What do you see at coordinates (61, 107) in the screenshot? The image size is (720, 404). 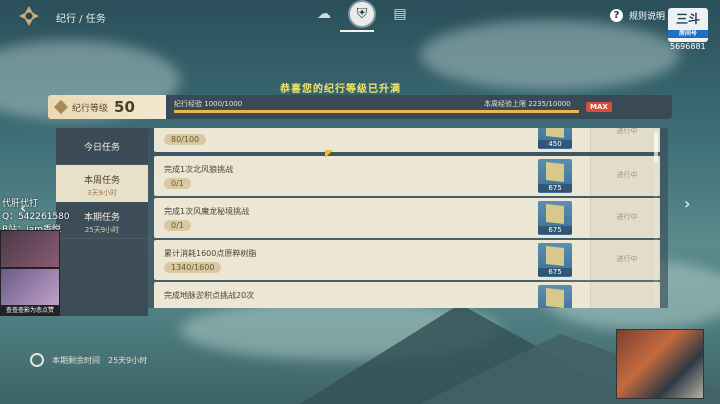 I see `diamond-icon` at bounding box center [61, 107].